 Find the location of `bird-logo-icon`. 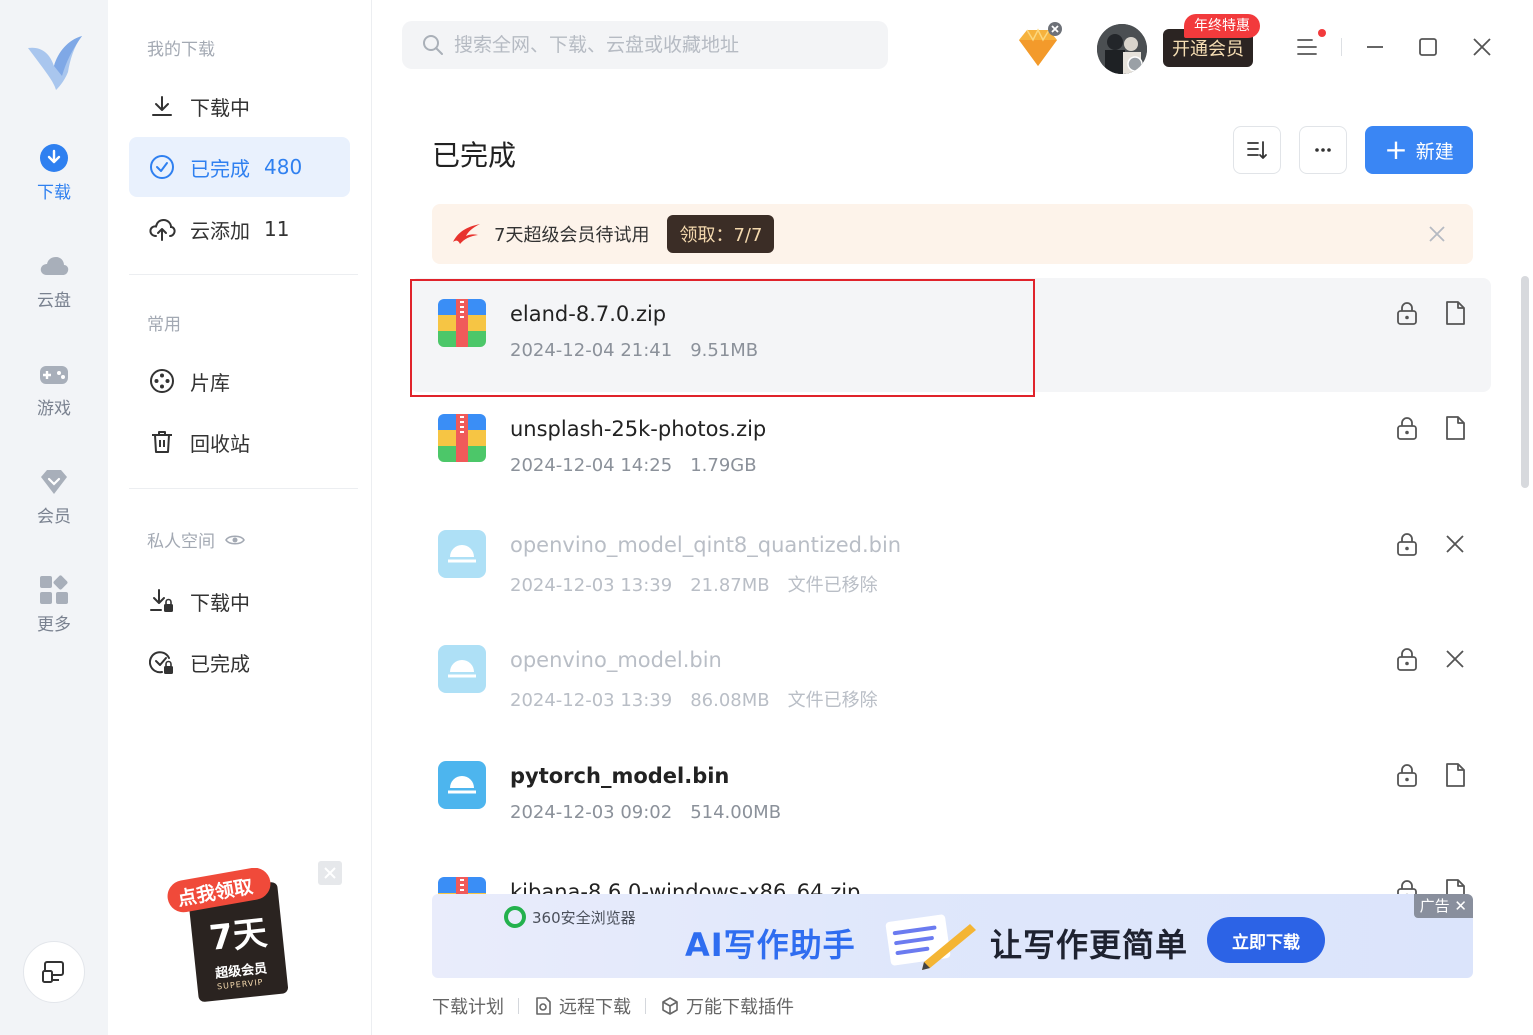

bird-logo-icon is located at coordinates (55, 61).